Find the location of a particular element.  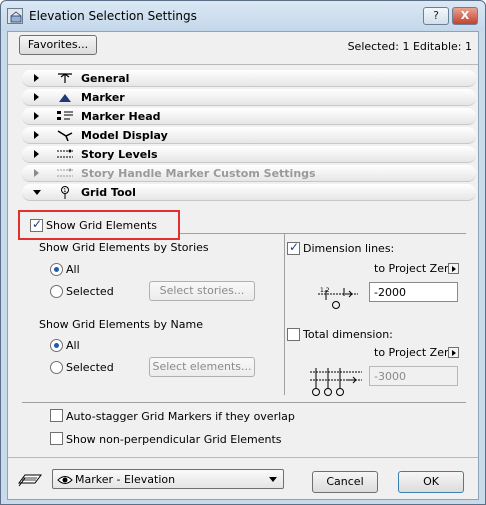

favorite-select-value: Marker - Elevation is located at coordinates (125, 479).